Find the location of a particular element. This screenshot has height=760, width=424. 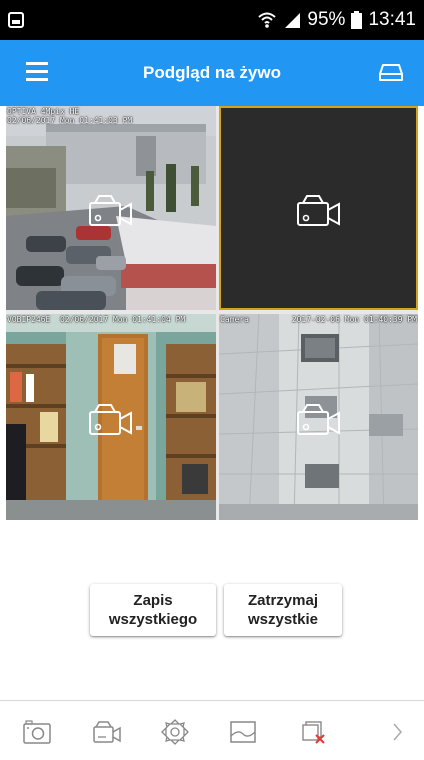

camera-timestamp-1: 02/06/2017 Mon 01:41:03 PM is located at coordinates (70, 120).